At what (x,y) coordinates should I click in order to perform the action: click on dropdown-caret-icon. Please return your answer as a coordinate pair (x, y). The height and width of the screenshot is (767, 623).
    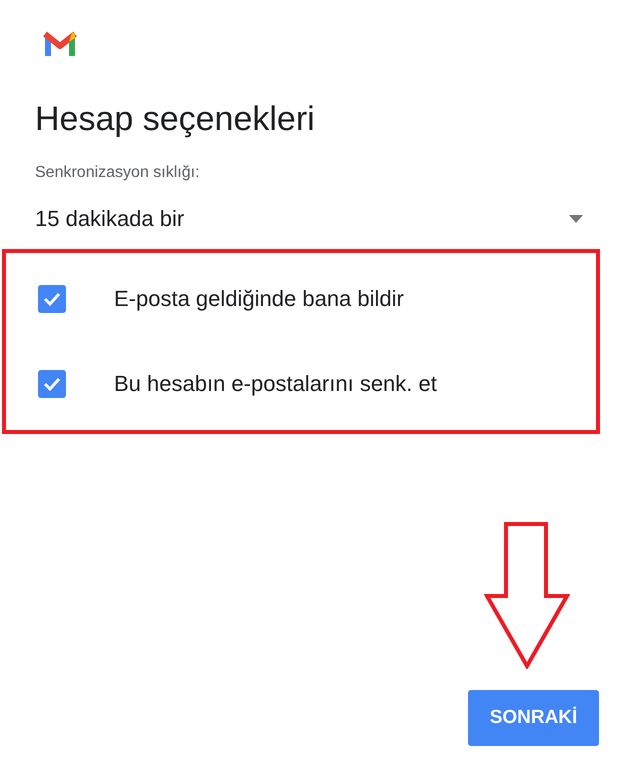
    Looking at the image, I should click on (576, 219).